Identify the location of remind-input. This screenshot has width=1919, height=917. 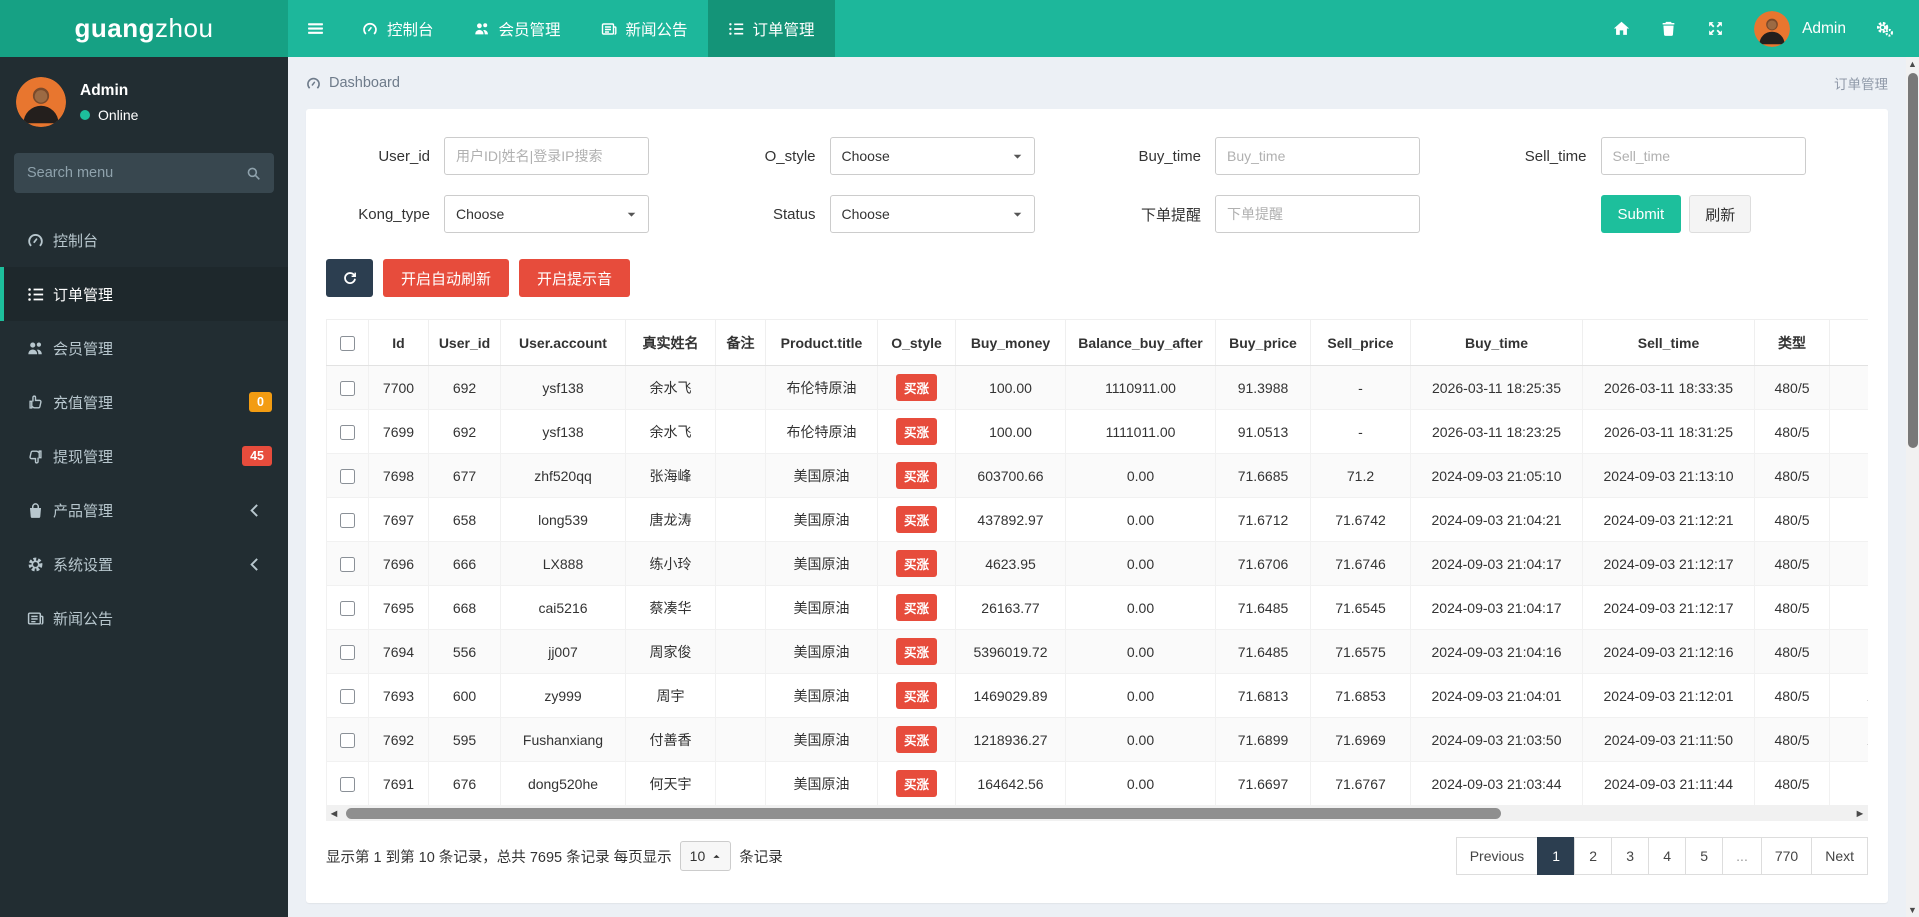
(1317, 214).